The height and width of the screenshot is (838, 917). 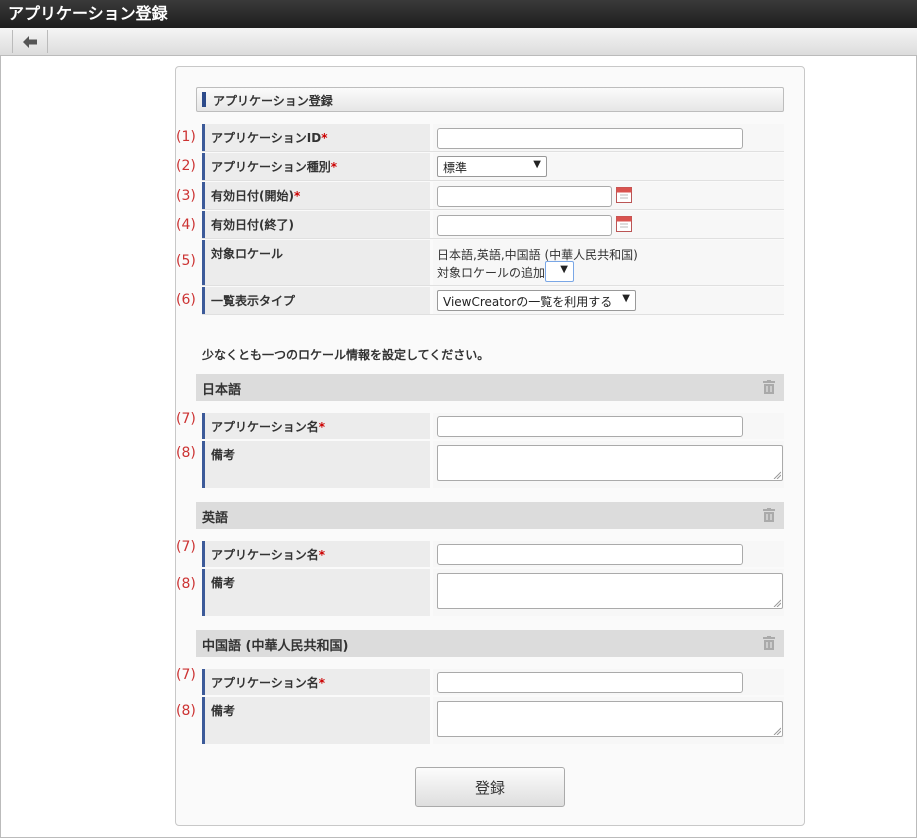 I want to click on add-locale-select: ▼, so click(x=559, y=271).